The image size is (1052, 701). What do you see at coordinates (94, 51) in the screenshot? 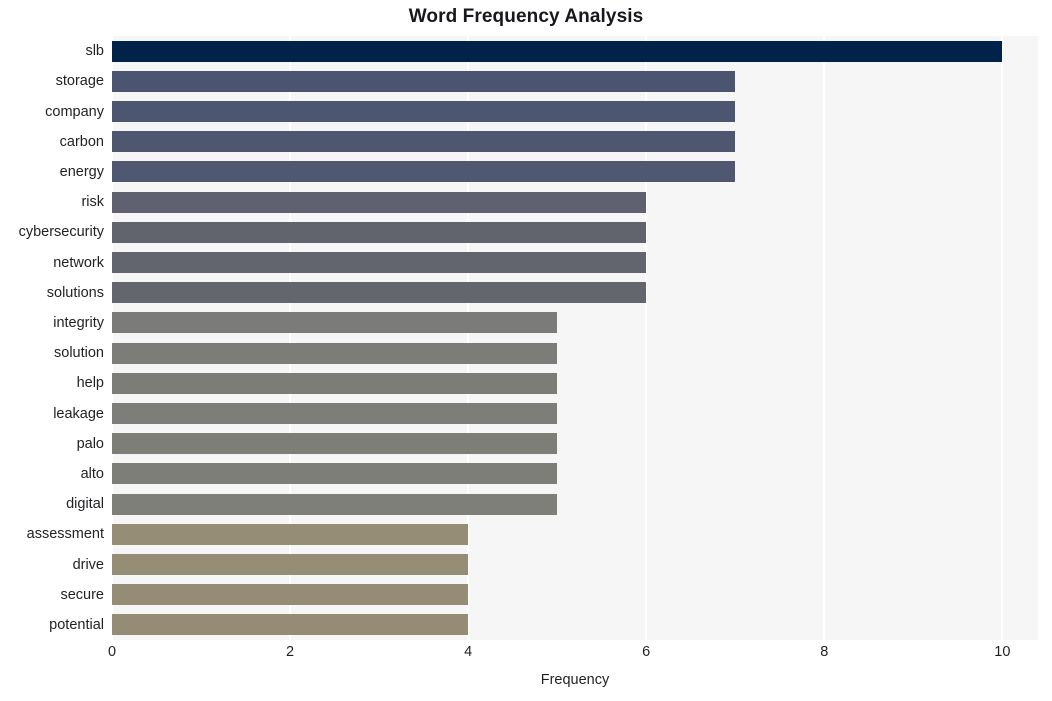
I see `y-tick-label-slb: slb` at bounding box center [94, 51].